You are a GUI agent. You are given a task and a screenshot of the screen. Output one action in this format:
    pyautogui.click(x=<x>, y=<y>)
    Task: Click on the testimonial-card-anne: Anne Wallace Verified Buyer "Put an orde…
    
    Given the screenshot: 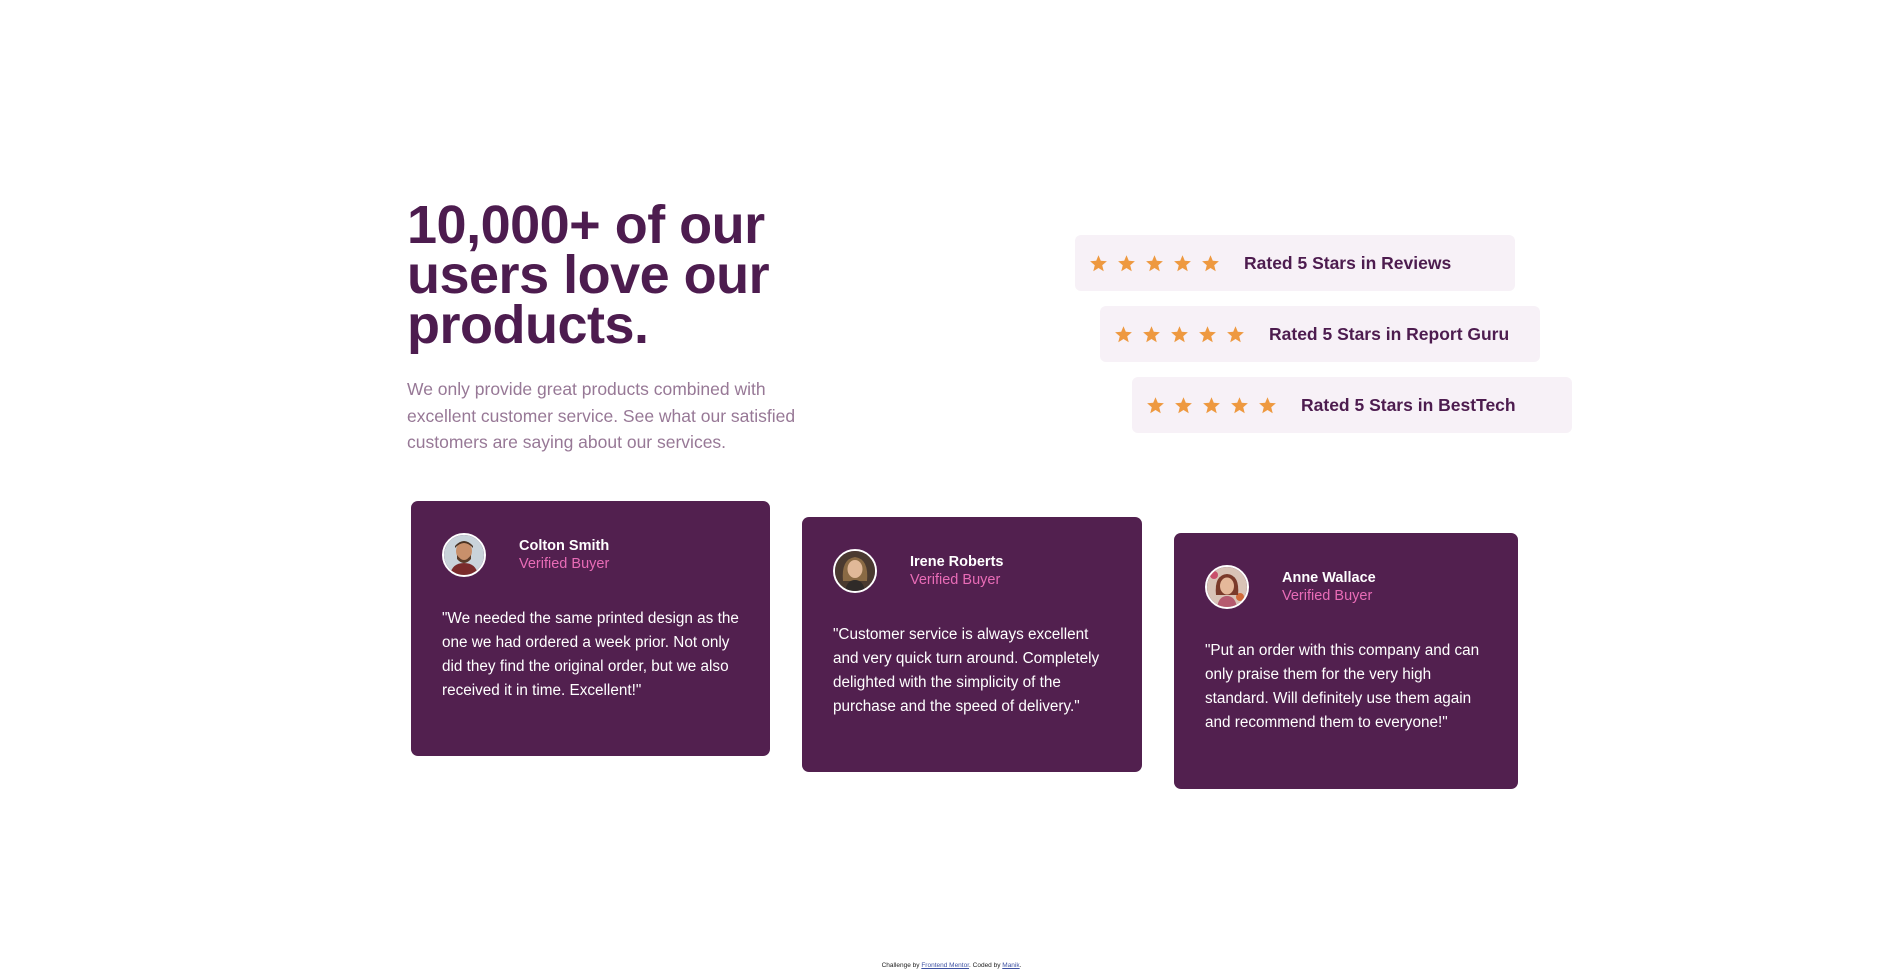 What is the action you would take?
    pyautogui.click(x=1346, y=661)
    